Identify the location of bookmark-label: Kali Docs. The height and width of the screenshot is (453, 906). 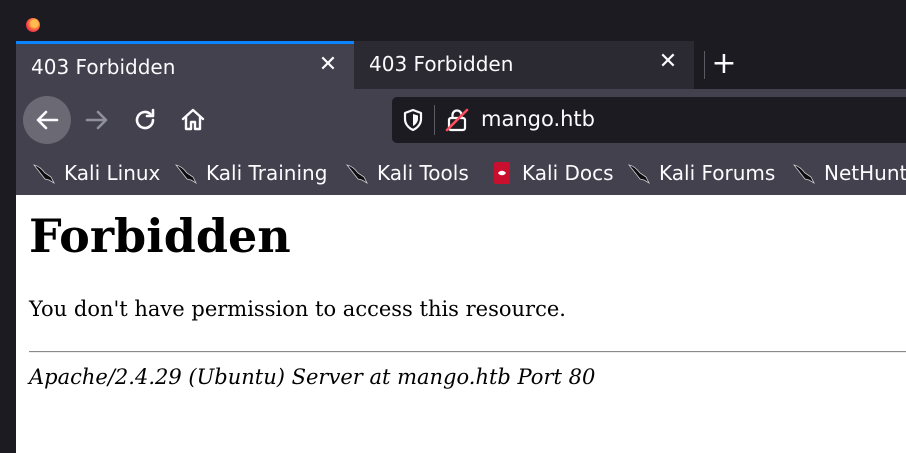
(568, 173).